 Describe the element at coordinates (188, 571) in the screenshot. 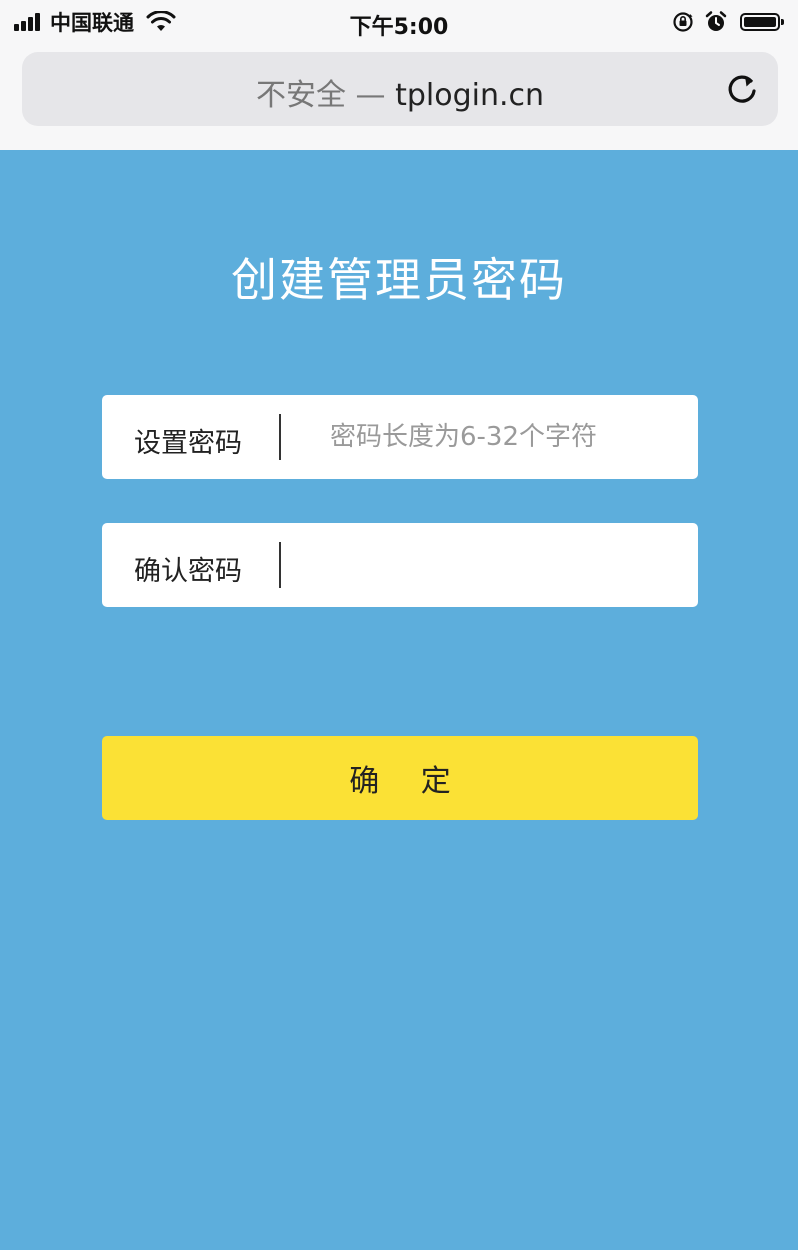

I see `confirm-password-label: 确认密码` at that location.